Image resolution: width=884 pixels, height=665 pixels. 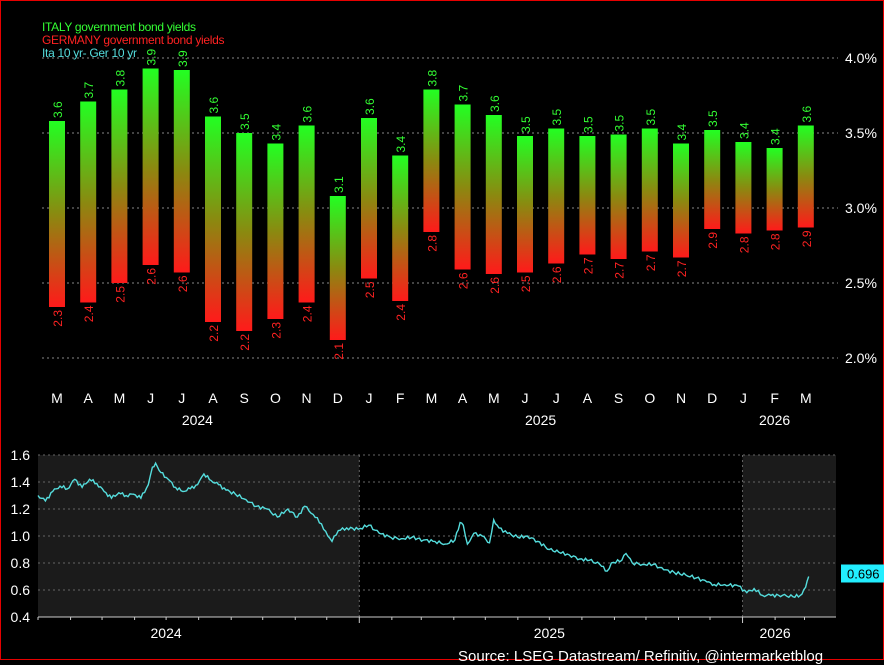 What do you see at coordinates (21, 482) in the screenshot?
I see `y-tick-label: 1.4` at bounding box center [21, 482].